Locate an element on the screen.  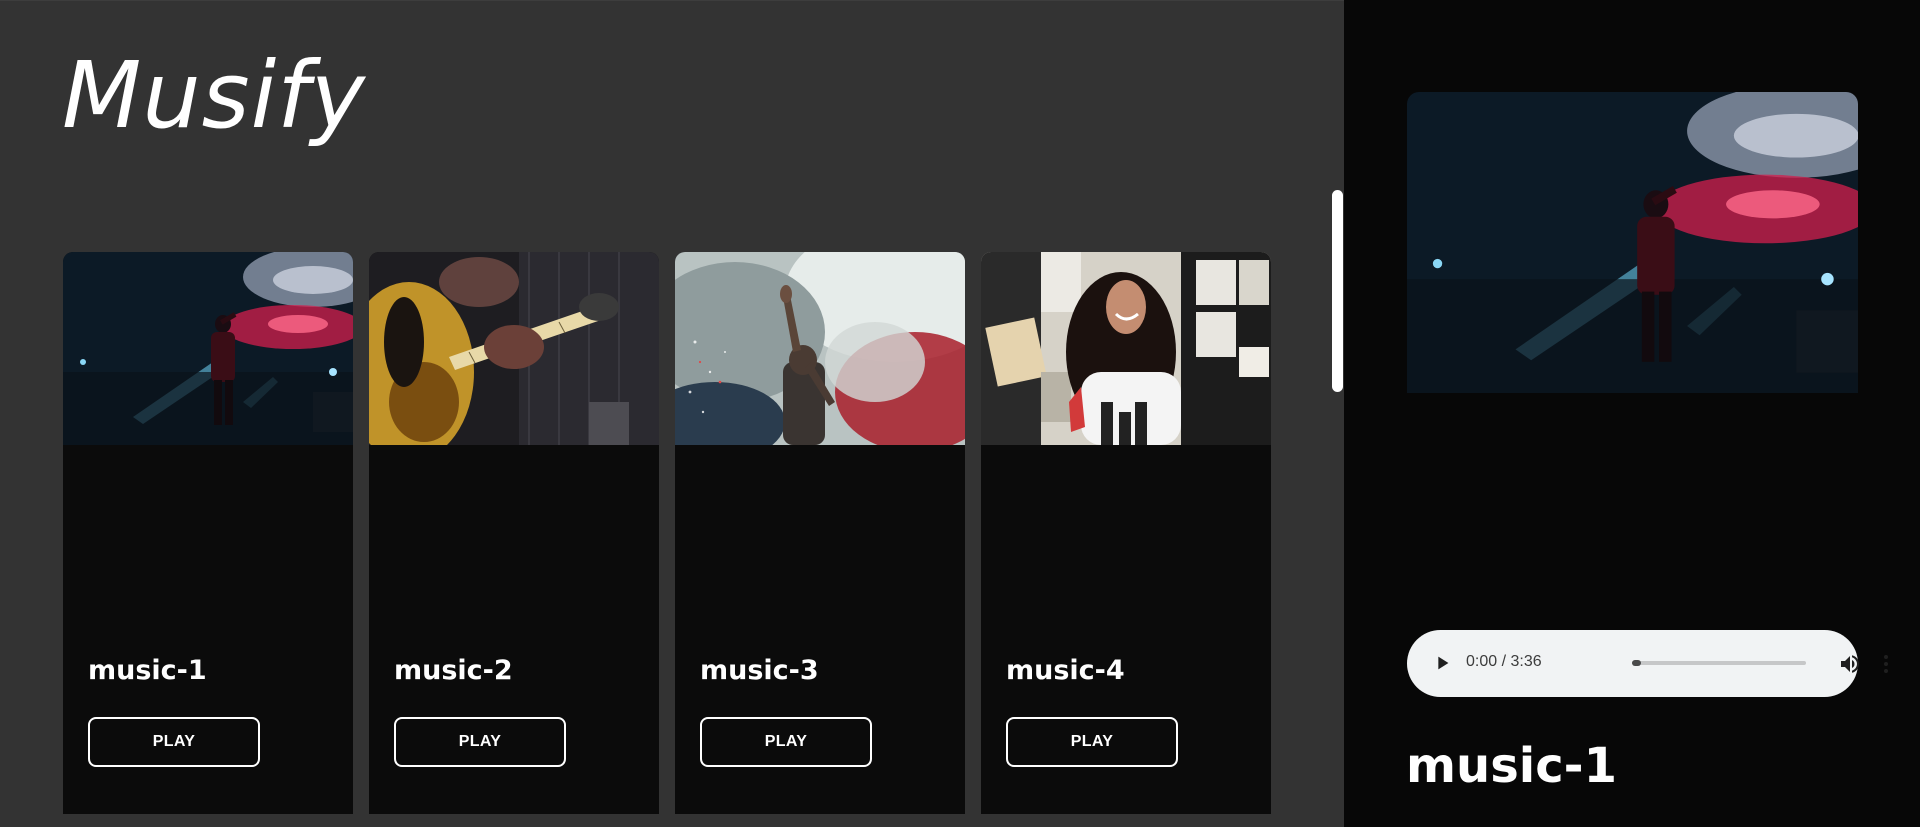
brand-logo: Musify is located at coordinates (214, 95).